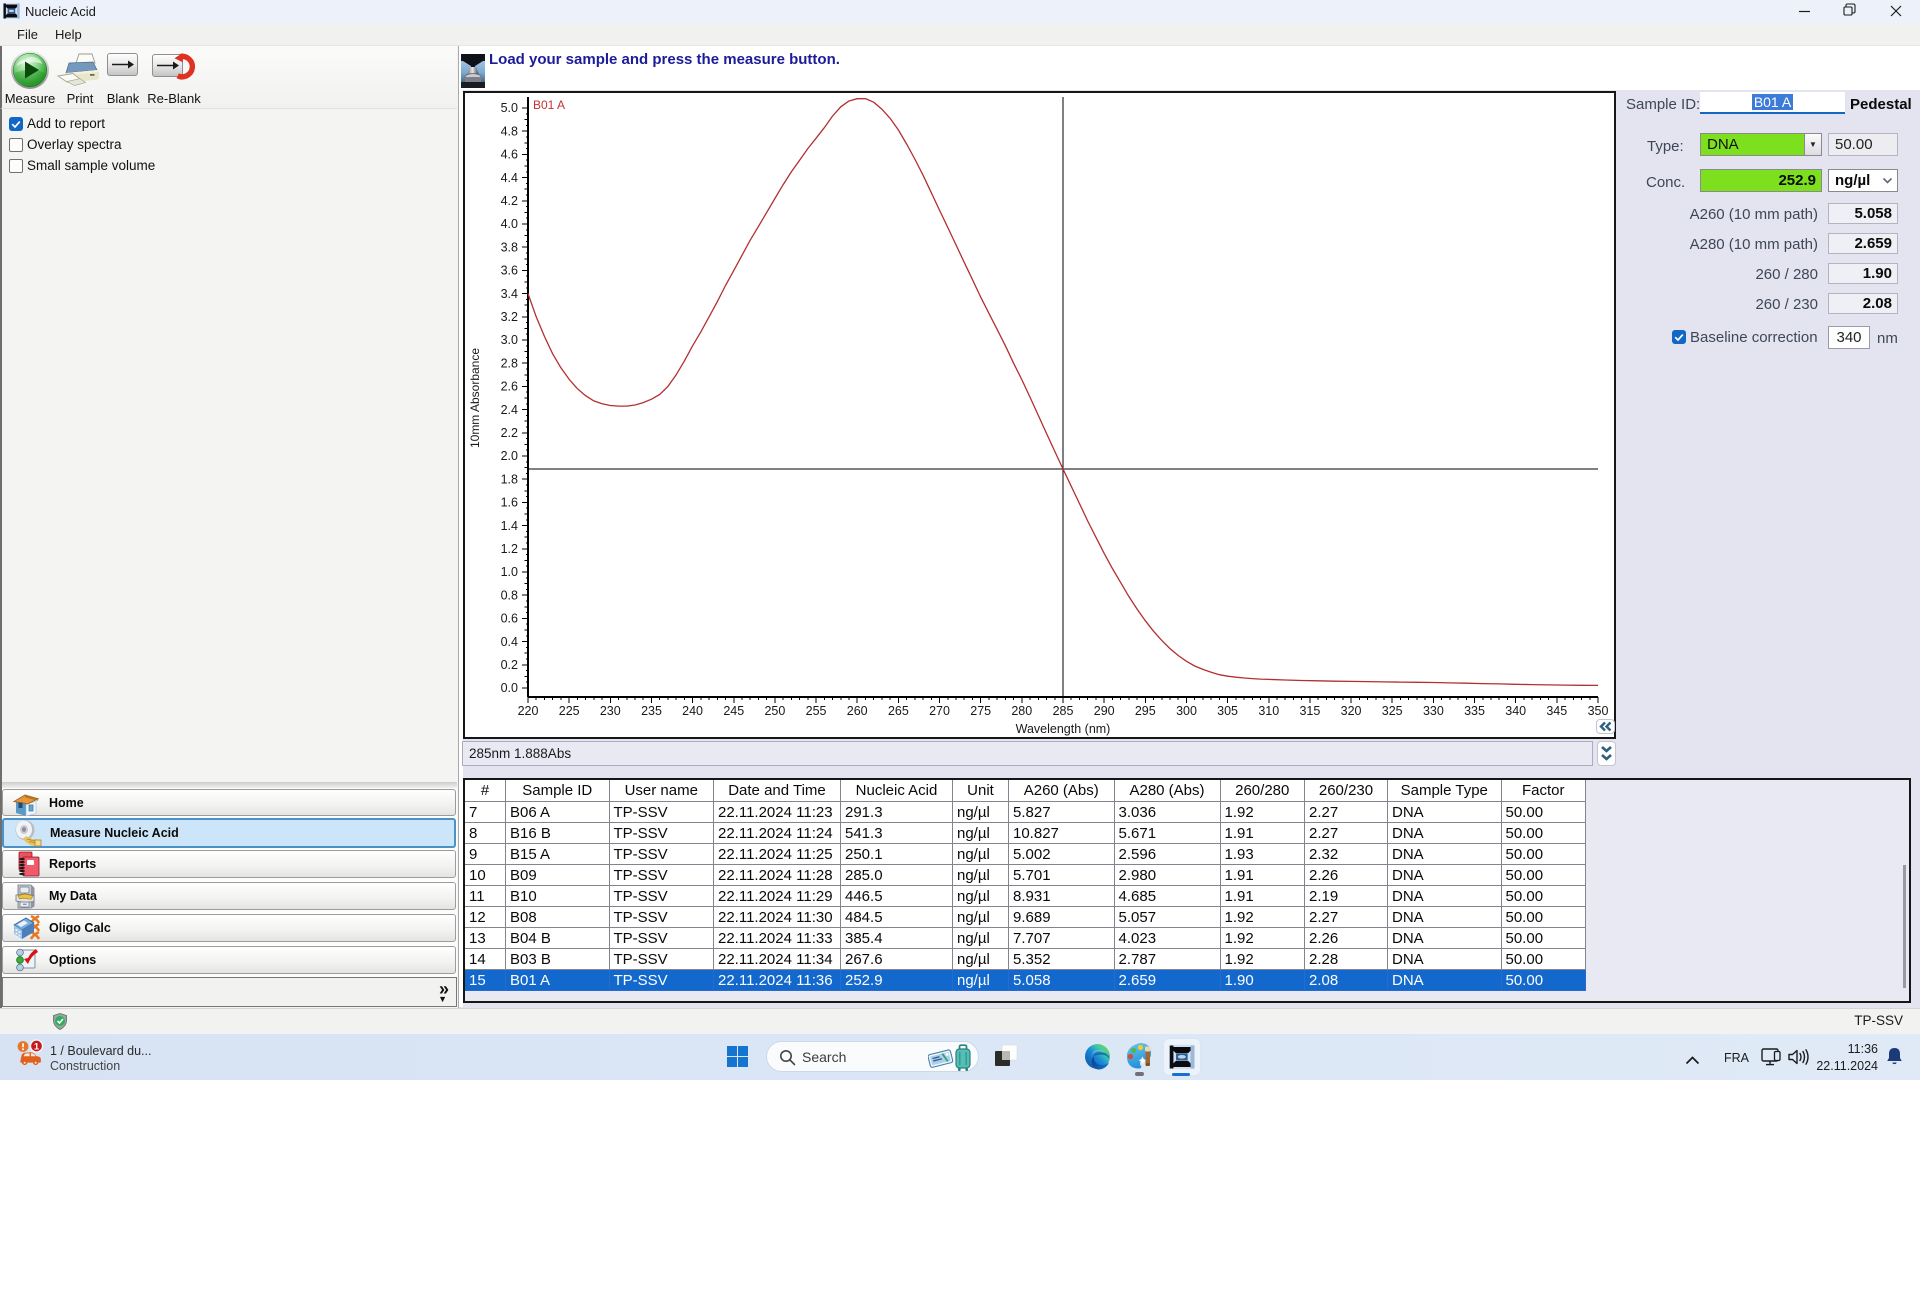  What do you see at coordinates (1433, 711) in the screenshot?
I see `svg-text: 330` at bounding box center [1433, 711].